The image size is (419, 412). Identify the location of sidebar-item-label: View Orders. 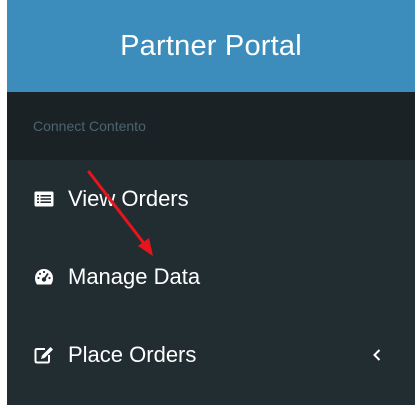
(128, 198).